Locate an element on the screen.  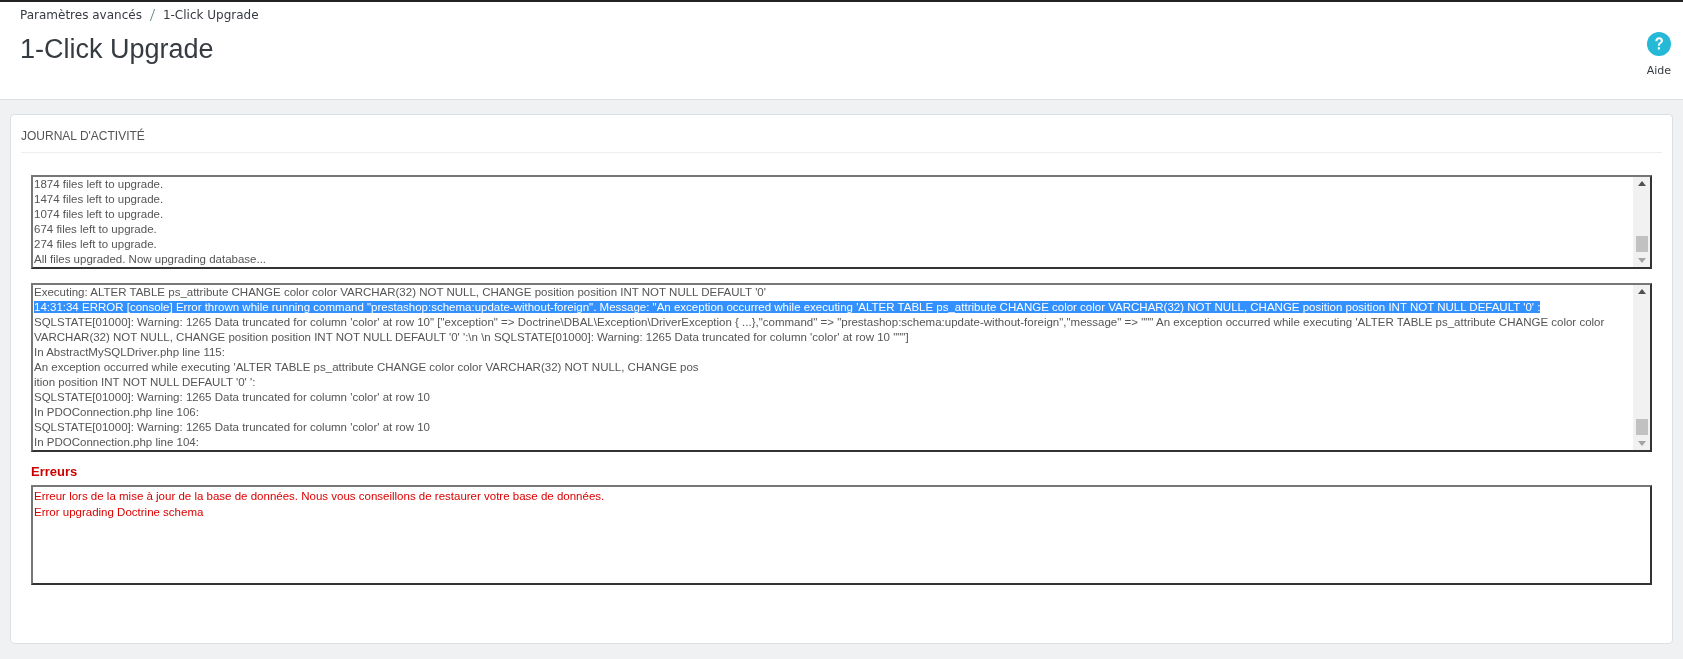
log-line: 1474 files left to upgrade. is located at coordinates (99, 199).